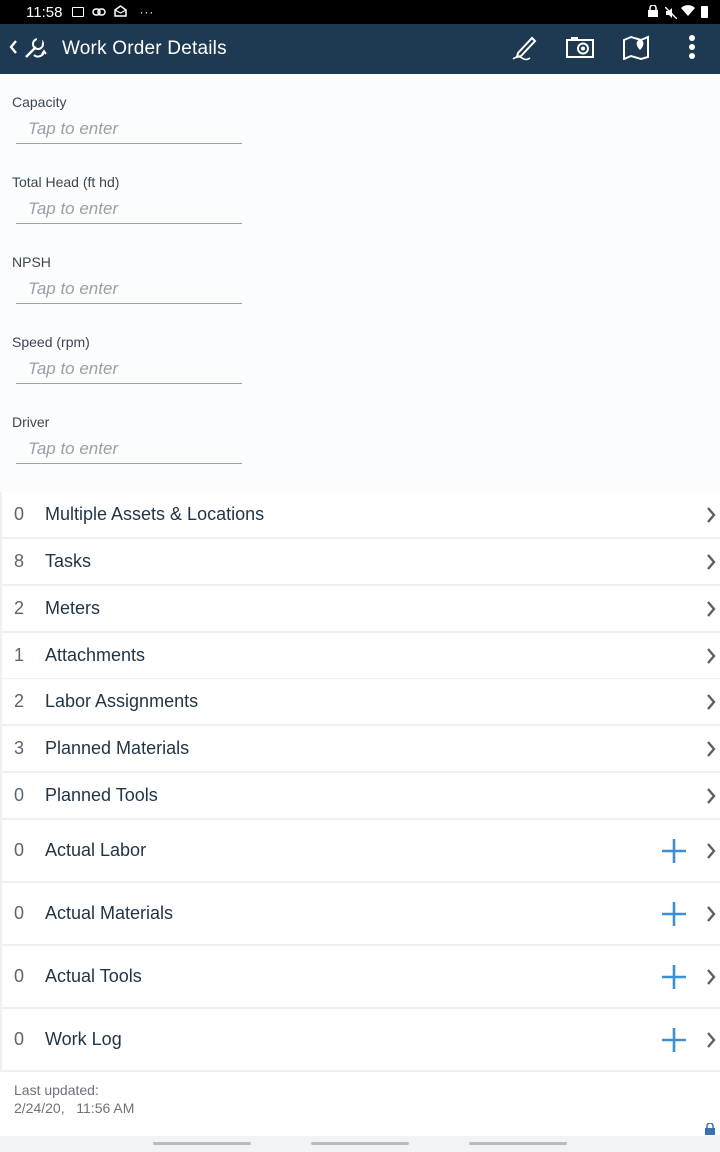 The width and height of the screenshot is (720, 1152). Describe the element at coordinates (129, 289) in the screenshot. I see `npsh-input` at that location.